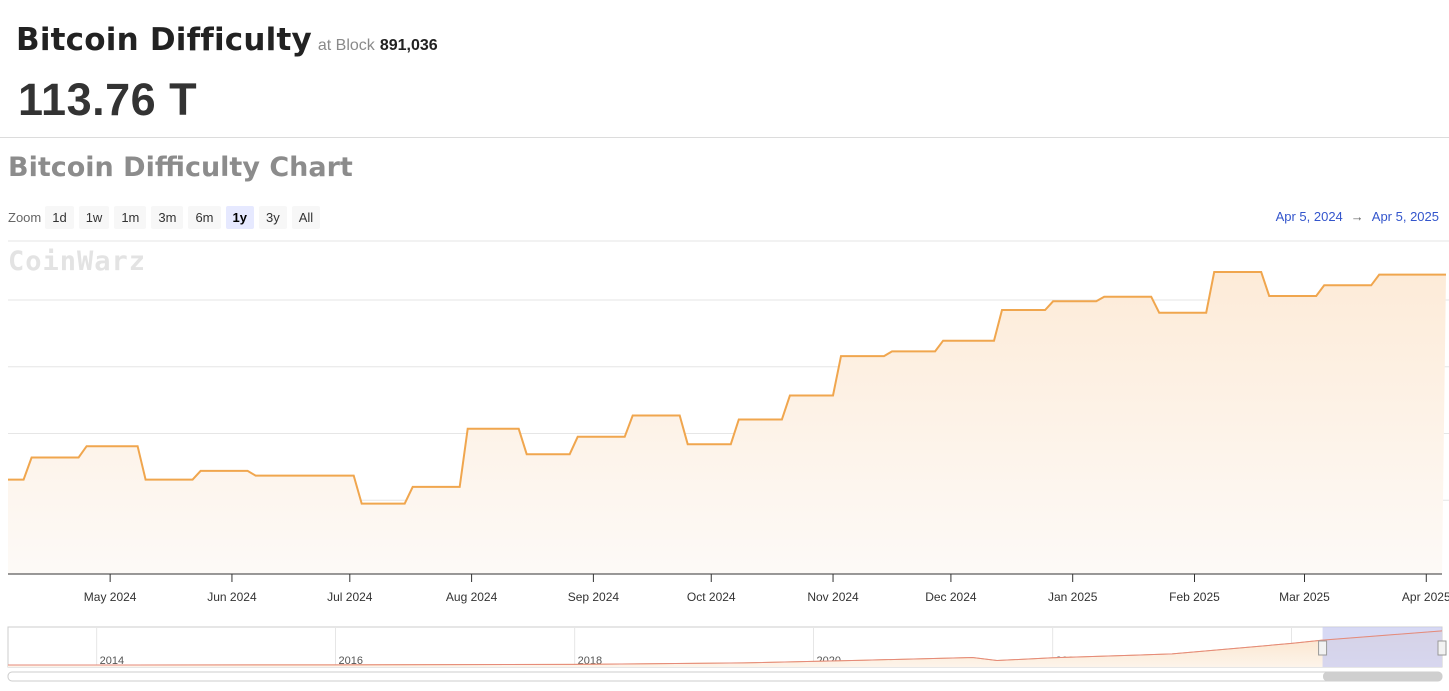 The width and height of the screenshot is (1449, 691). What do you see at coordinates (833, 597) in the screenshot?
I see `x-tick-label: Nov 2024` at bounding box center [833, 597].